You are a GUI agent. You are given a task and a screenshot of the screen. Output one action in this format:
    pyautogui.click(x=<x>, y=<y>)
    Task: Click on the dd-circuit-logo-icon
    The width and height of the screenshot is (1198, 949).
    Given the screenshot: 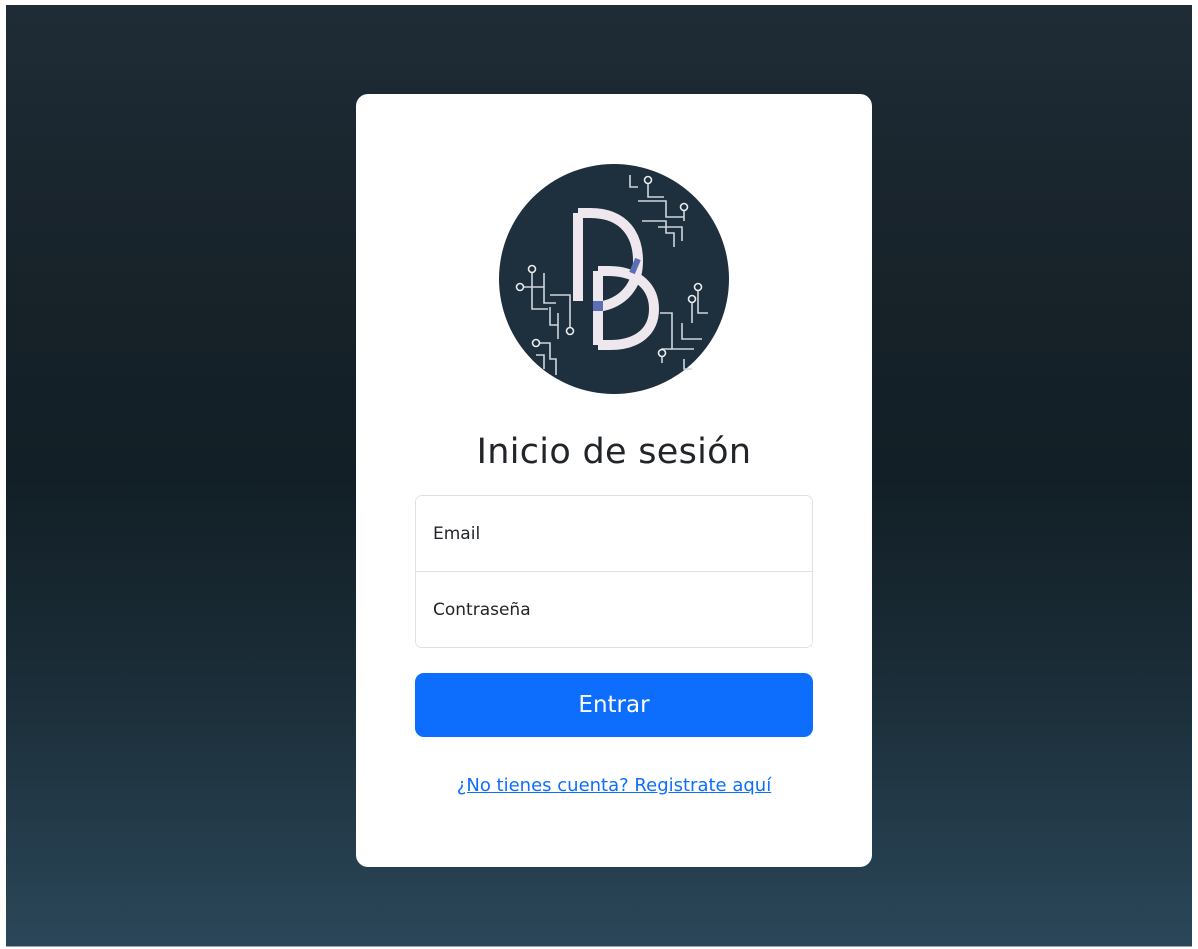 What is the action you would take?
    pyautogui.click(x=614, y=279)
    